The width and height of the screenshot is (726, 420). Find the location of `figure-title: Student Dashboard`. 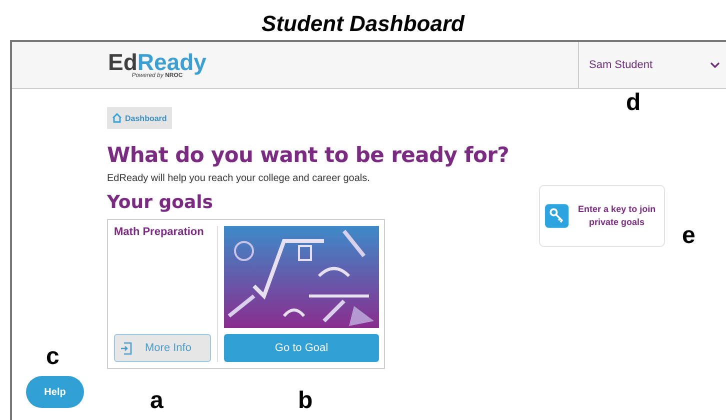

figure-title: Student Dashboard is located at coordinates (363, 24).